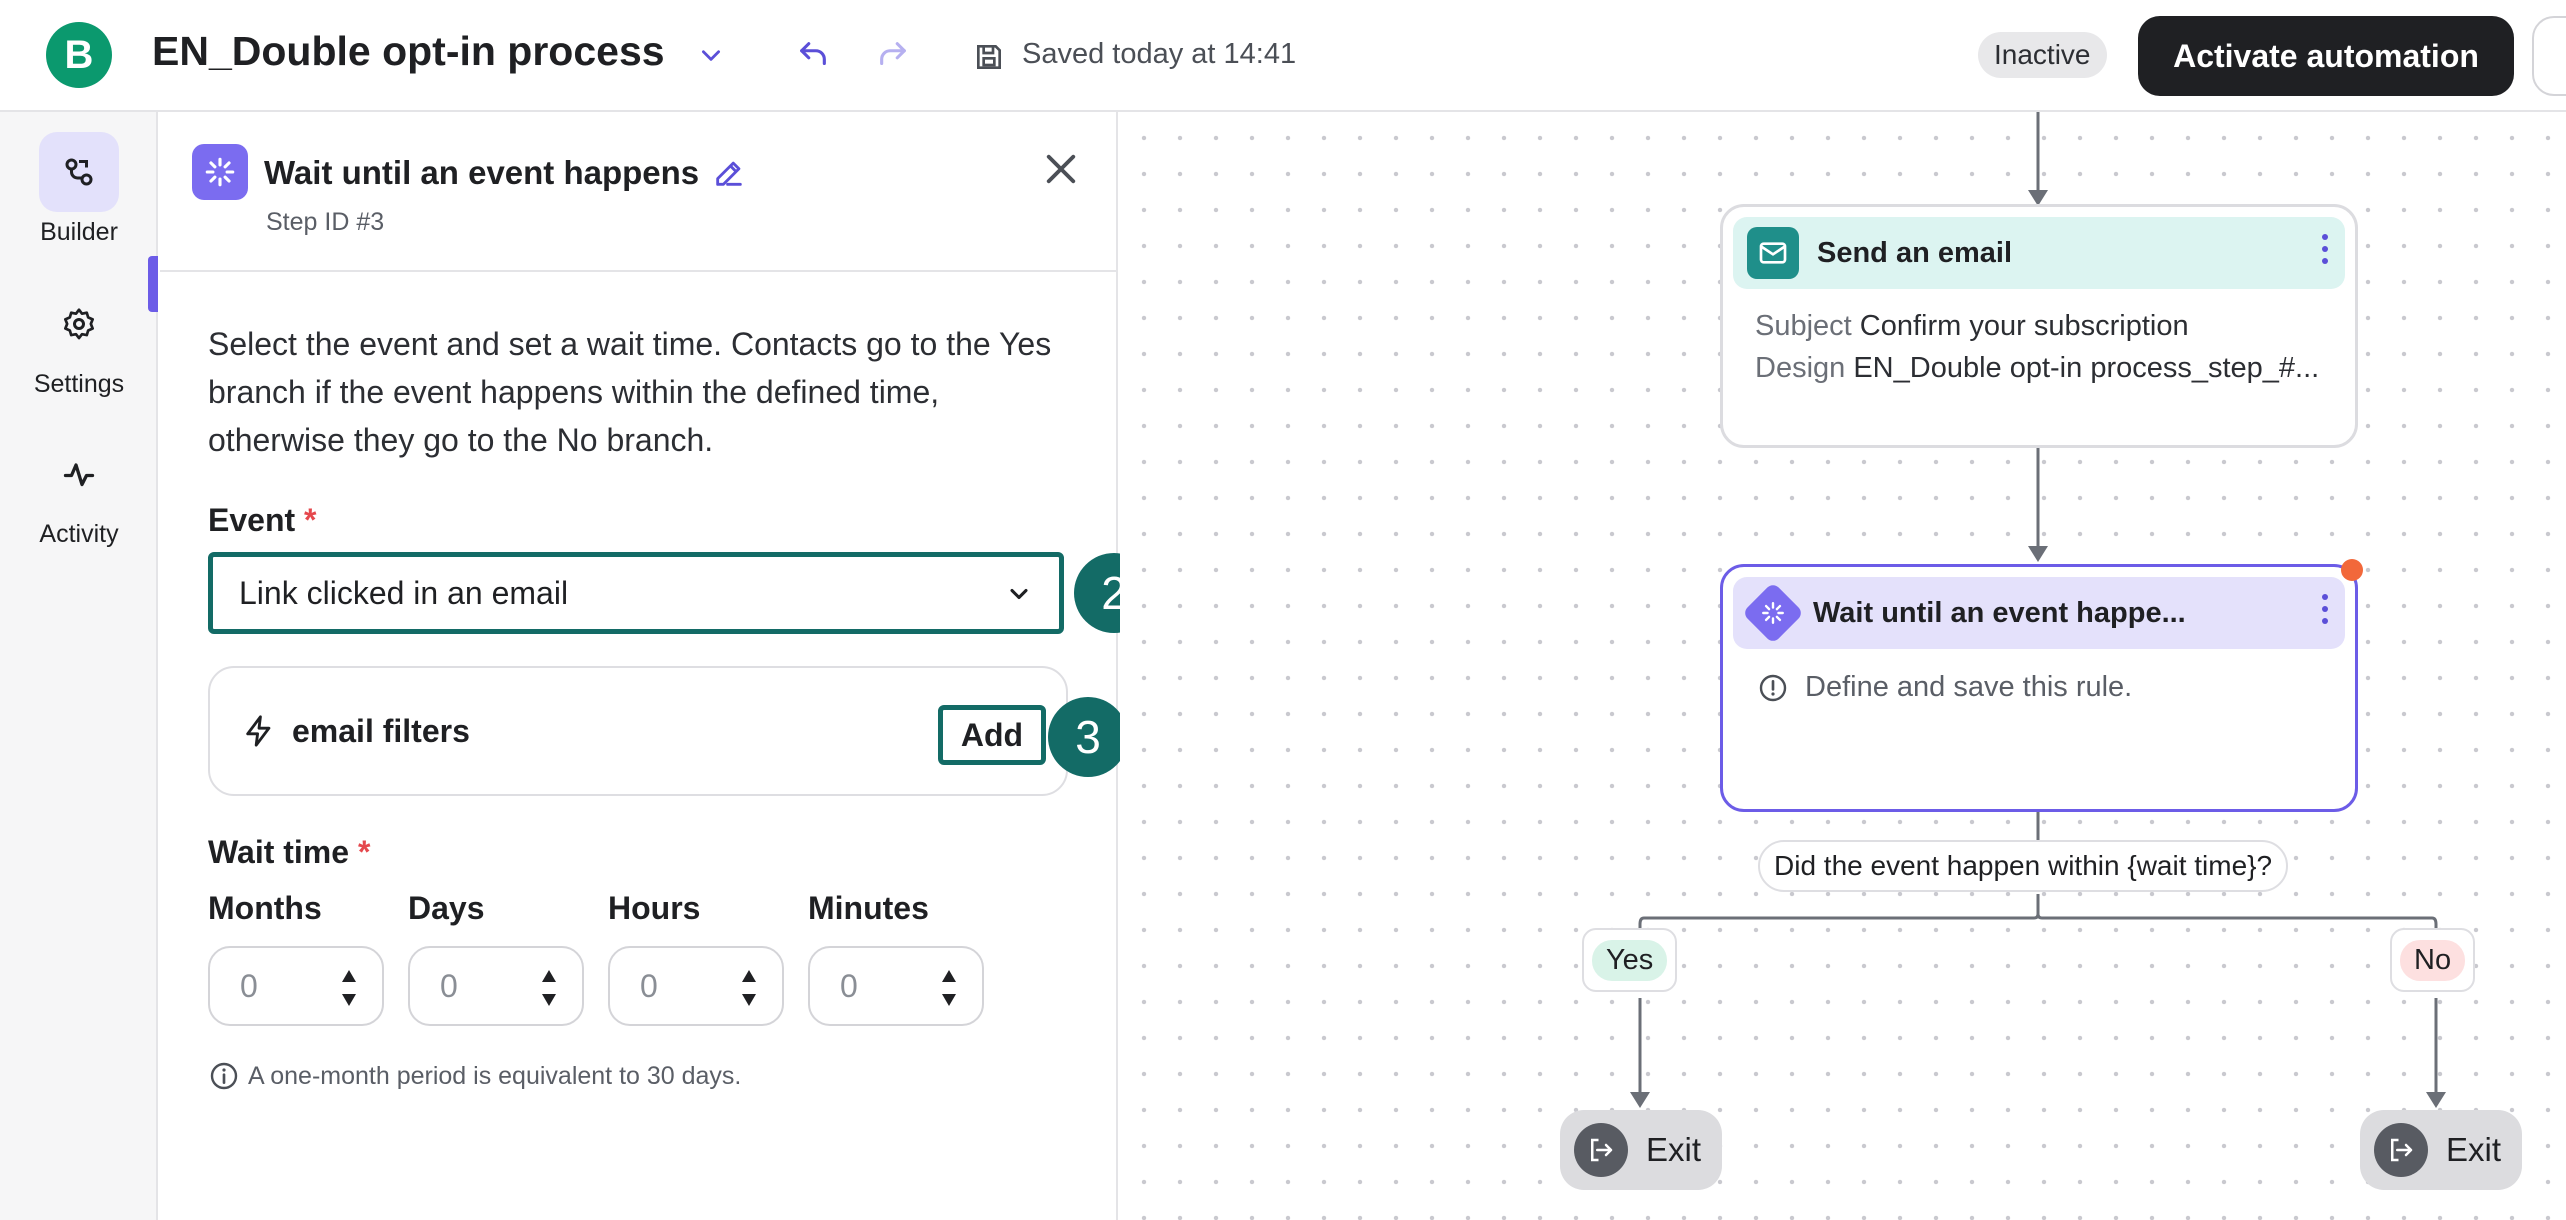 This screenshot has width=2566, height=1220. Describe the element at coordinates (1969, 687) in the screenshot. I see `warning-text: Define and save this rule.` at that location.